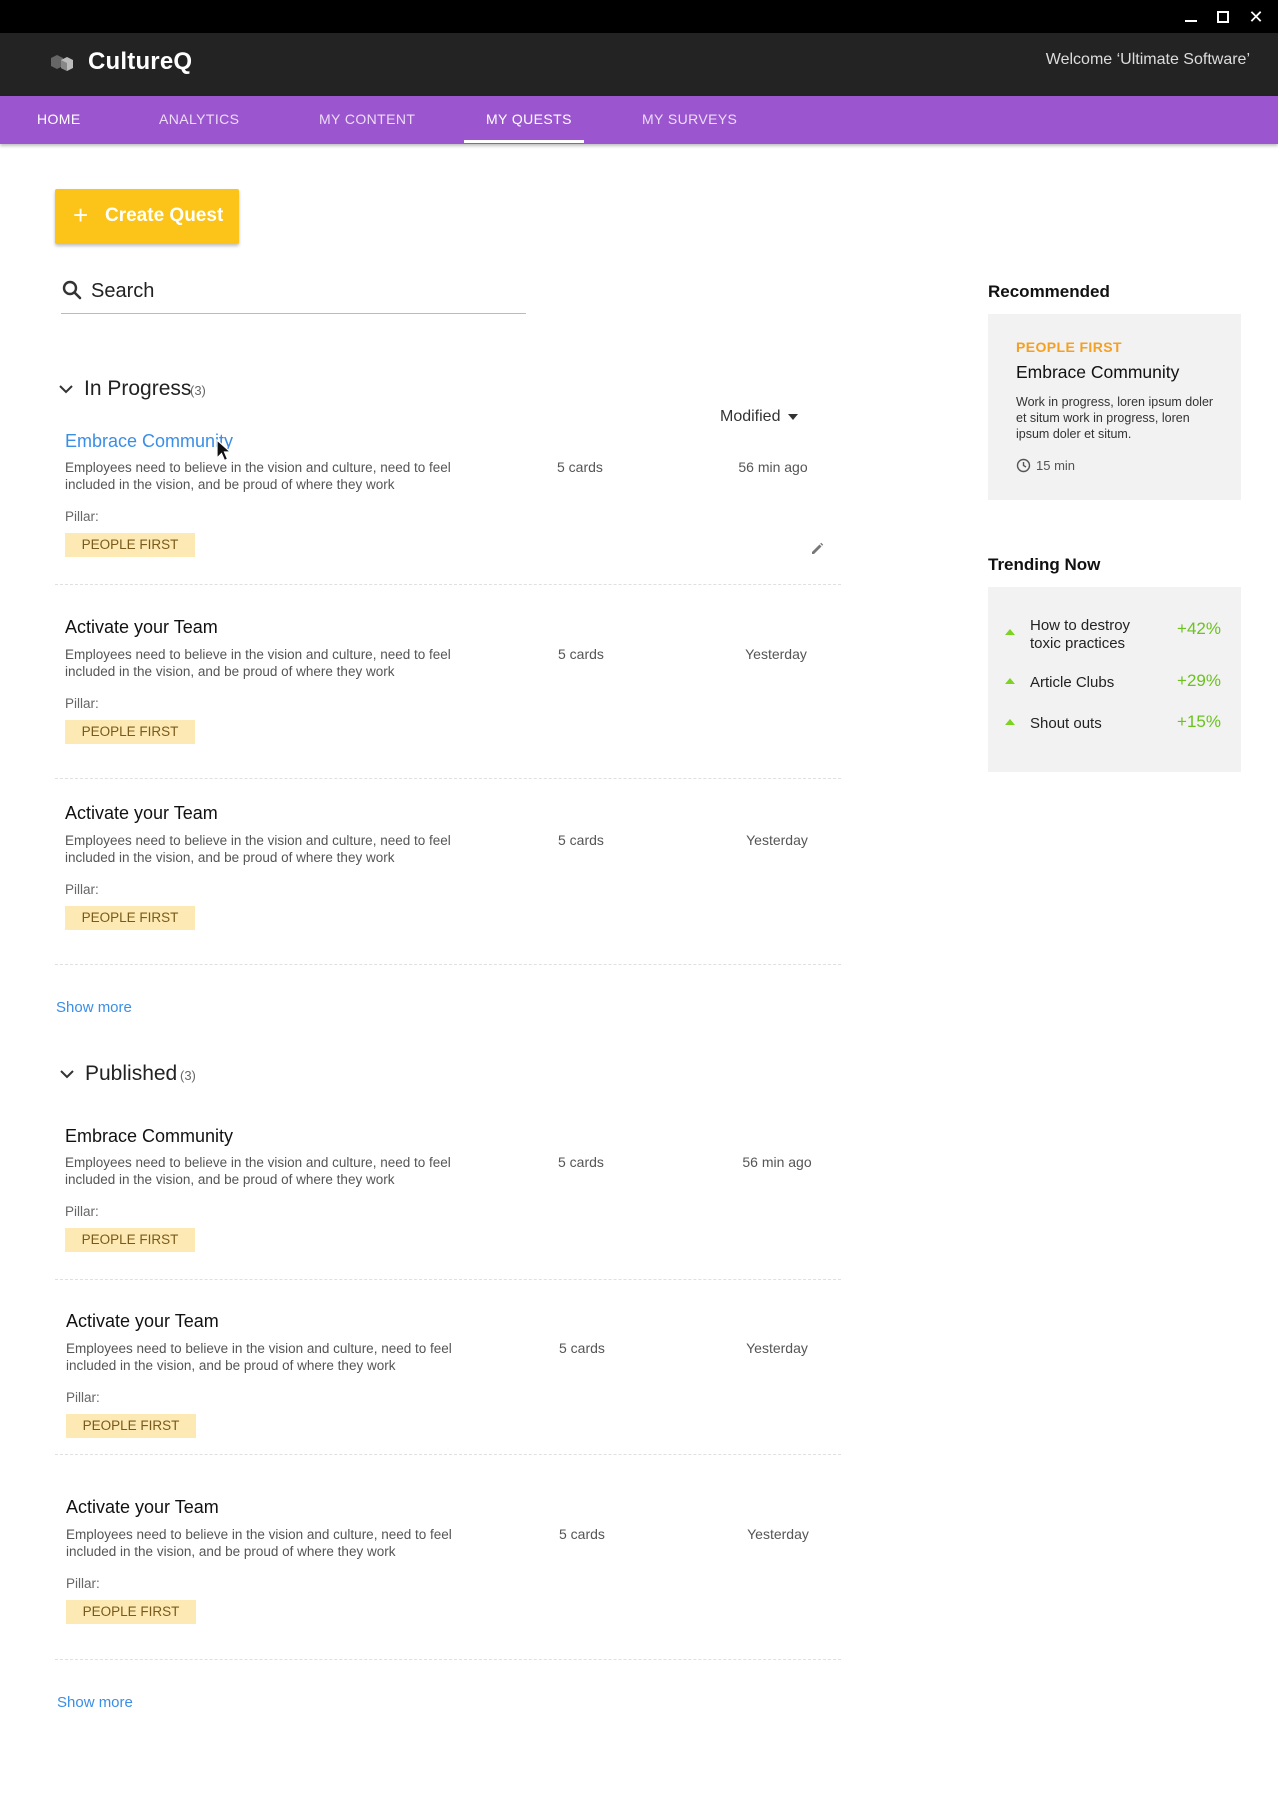 This screenshot has height=1798, width=1278. Describe the element at coordinates (524, 141) in the screenshot. I see `active-tab-indicator` at that location.